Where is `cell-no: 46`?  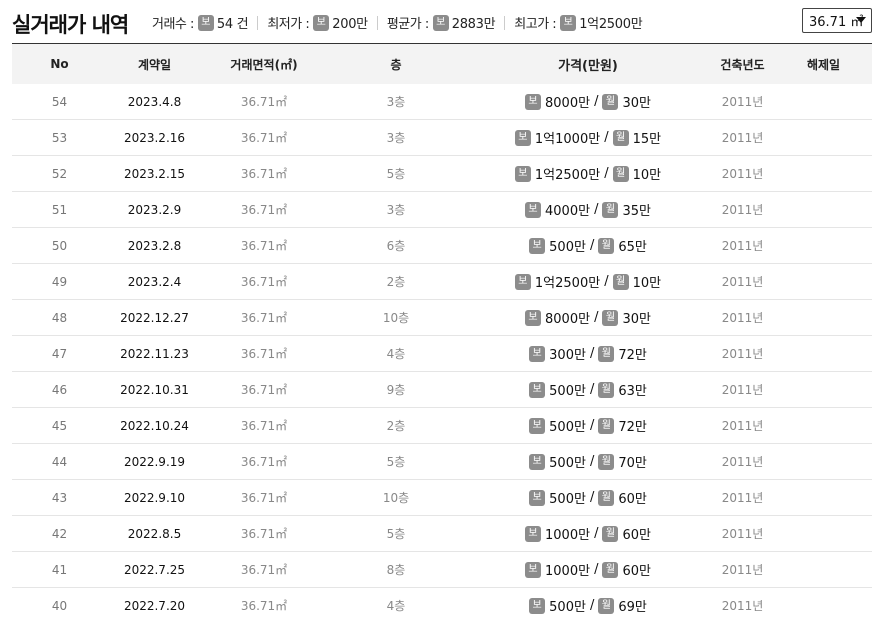
cell-no: 46 is located at coordinates (59, 389).